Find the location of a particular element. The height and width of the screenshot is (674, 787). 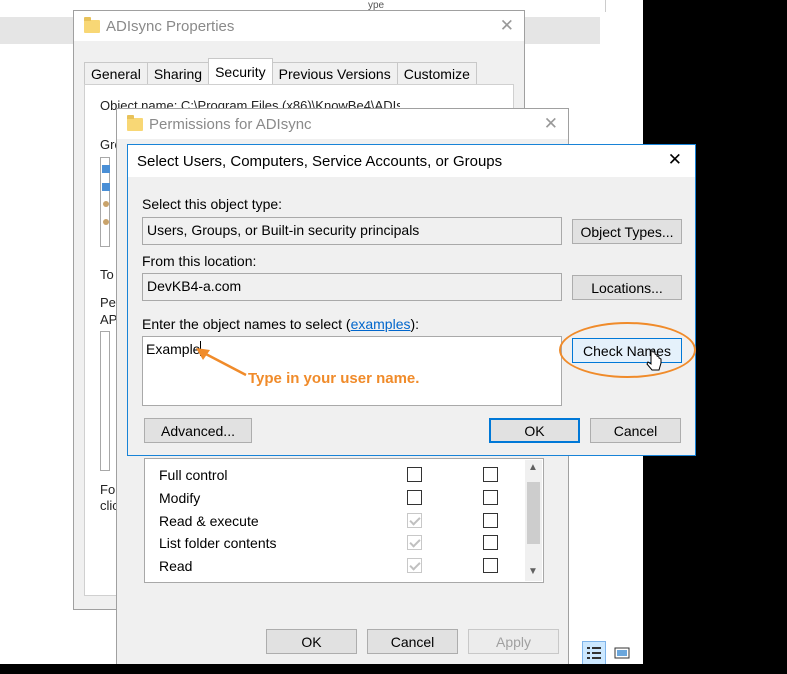

object-type-label: Select this object type: is located at coordinates (212, 204).